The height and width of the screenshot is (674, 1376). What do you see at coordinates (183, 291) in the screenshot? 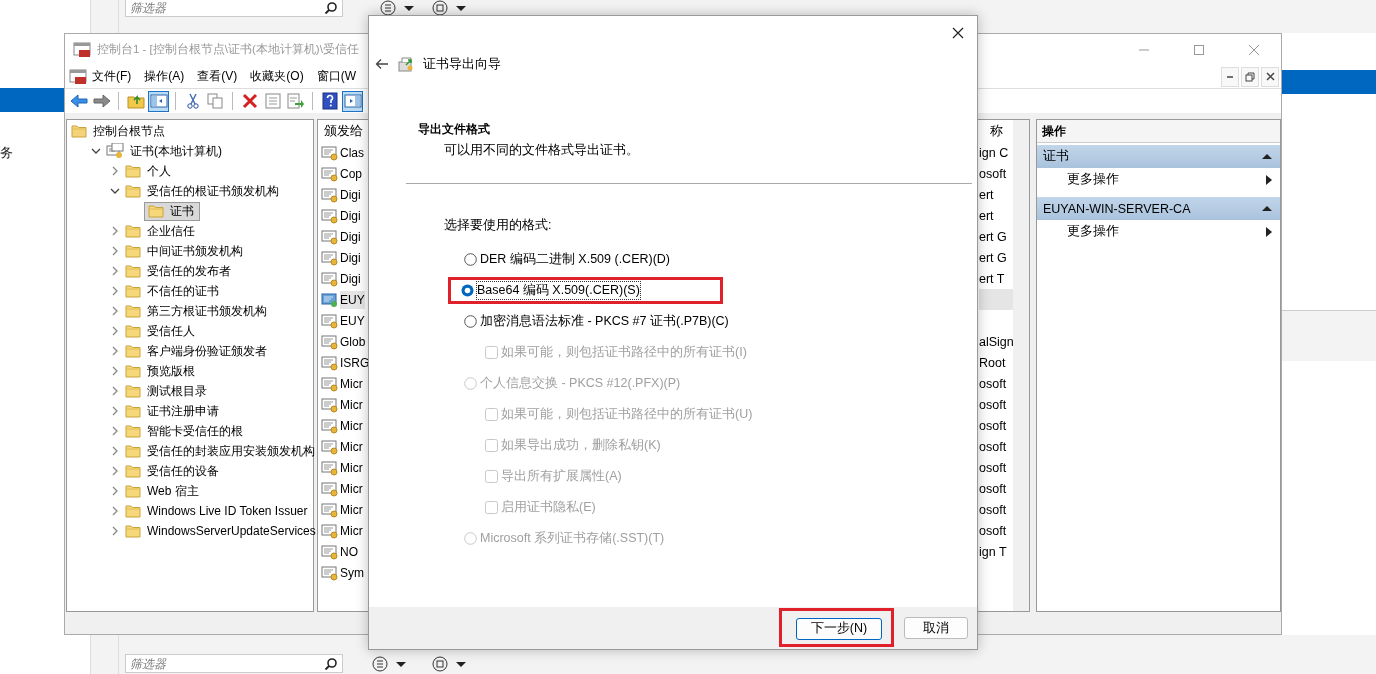
I see `tree-item: 不信任的证书` at bounding box center [183, 291].